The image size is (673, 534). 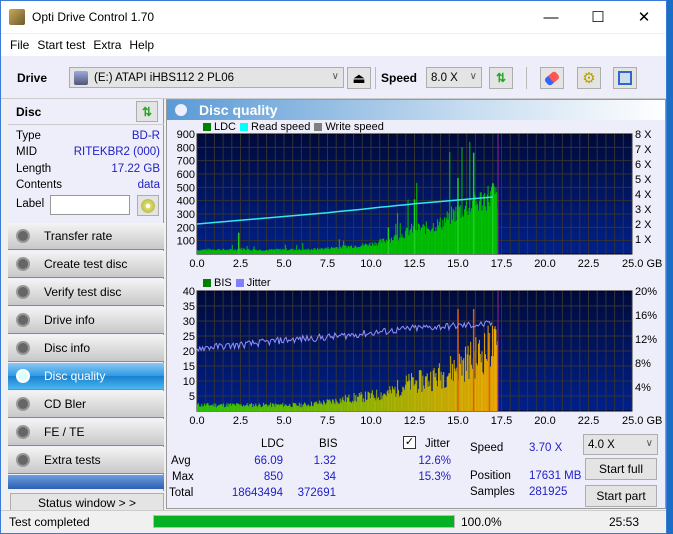 What do you see at coordinates (620, 444) in the screenshot?
I see `test-speed-select: 4.0 X ∨` at bounding box center [620, 444].